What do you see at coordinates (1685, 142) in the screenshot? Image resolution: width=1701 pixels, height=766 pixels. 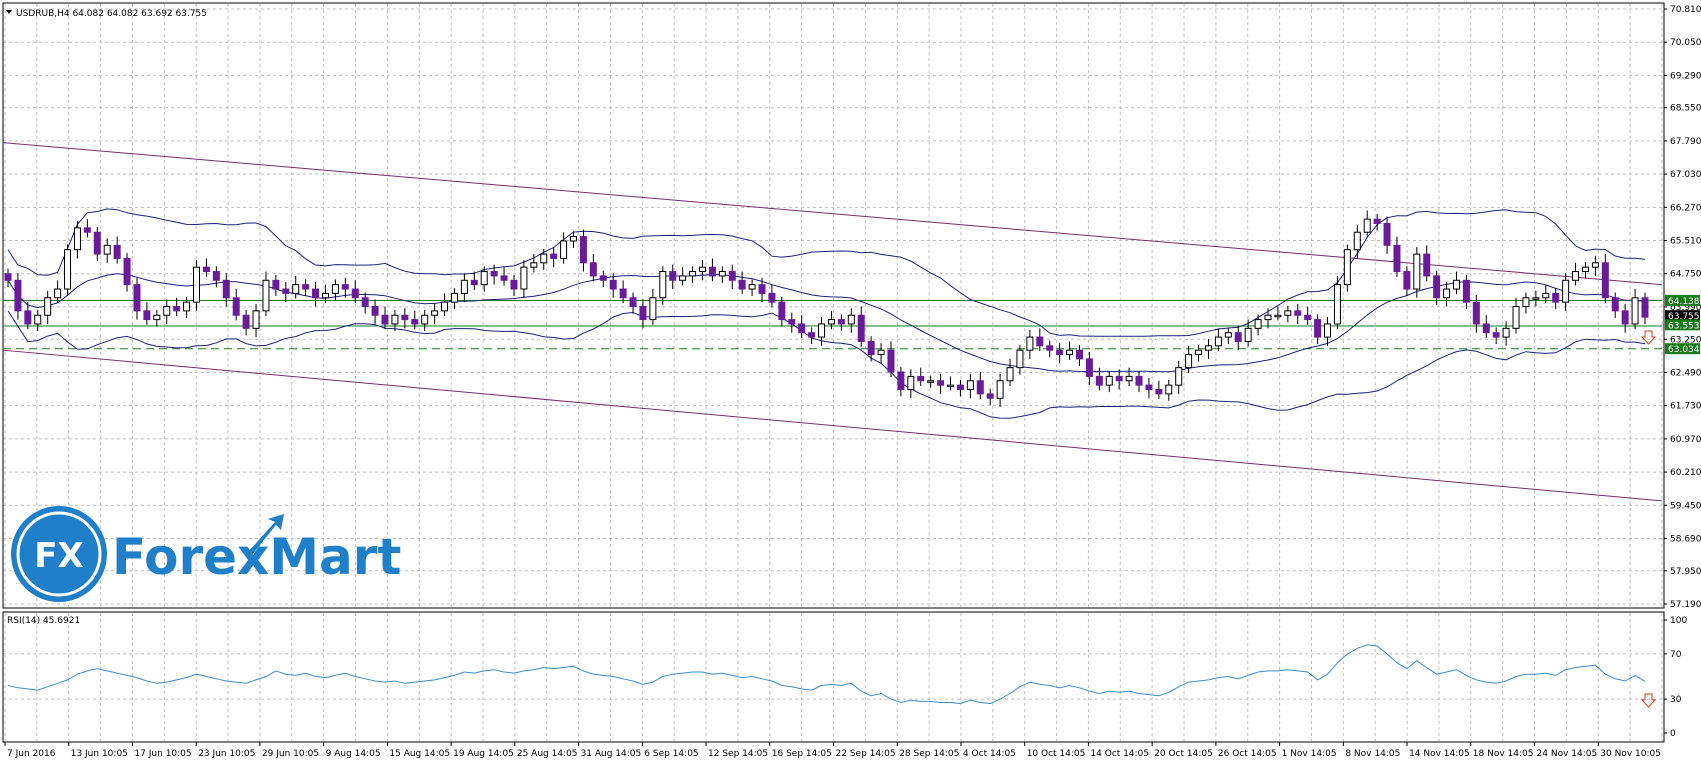 I see `price-tick-label: 67.790` at bounding box center [1685, 142].